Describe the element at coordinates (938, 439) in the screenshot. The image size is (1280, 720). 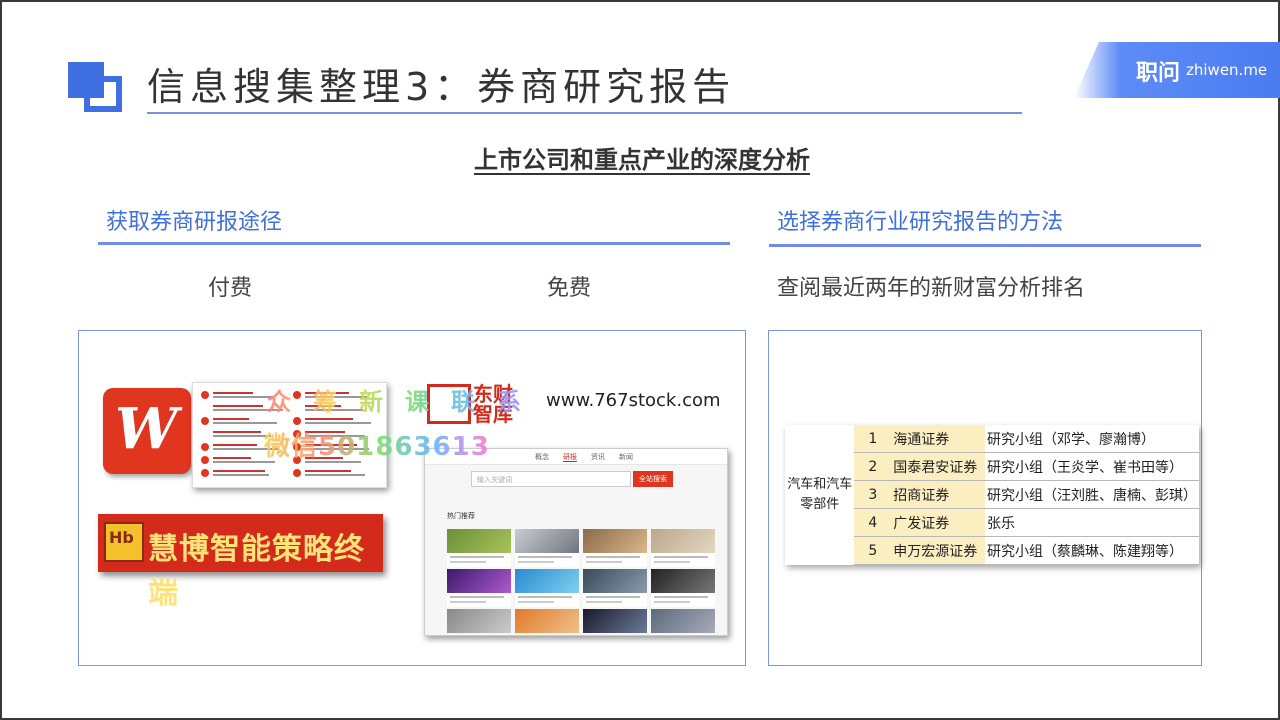
I see `firm-cell: 海通证券` at that location.